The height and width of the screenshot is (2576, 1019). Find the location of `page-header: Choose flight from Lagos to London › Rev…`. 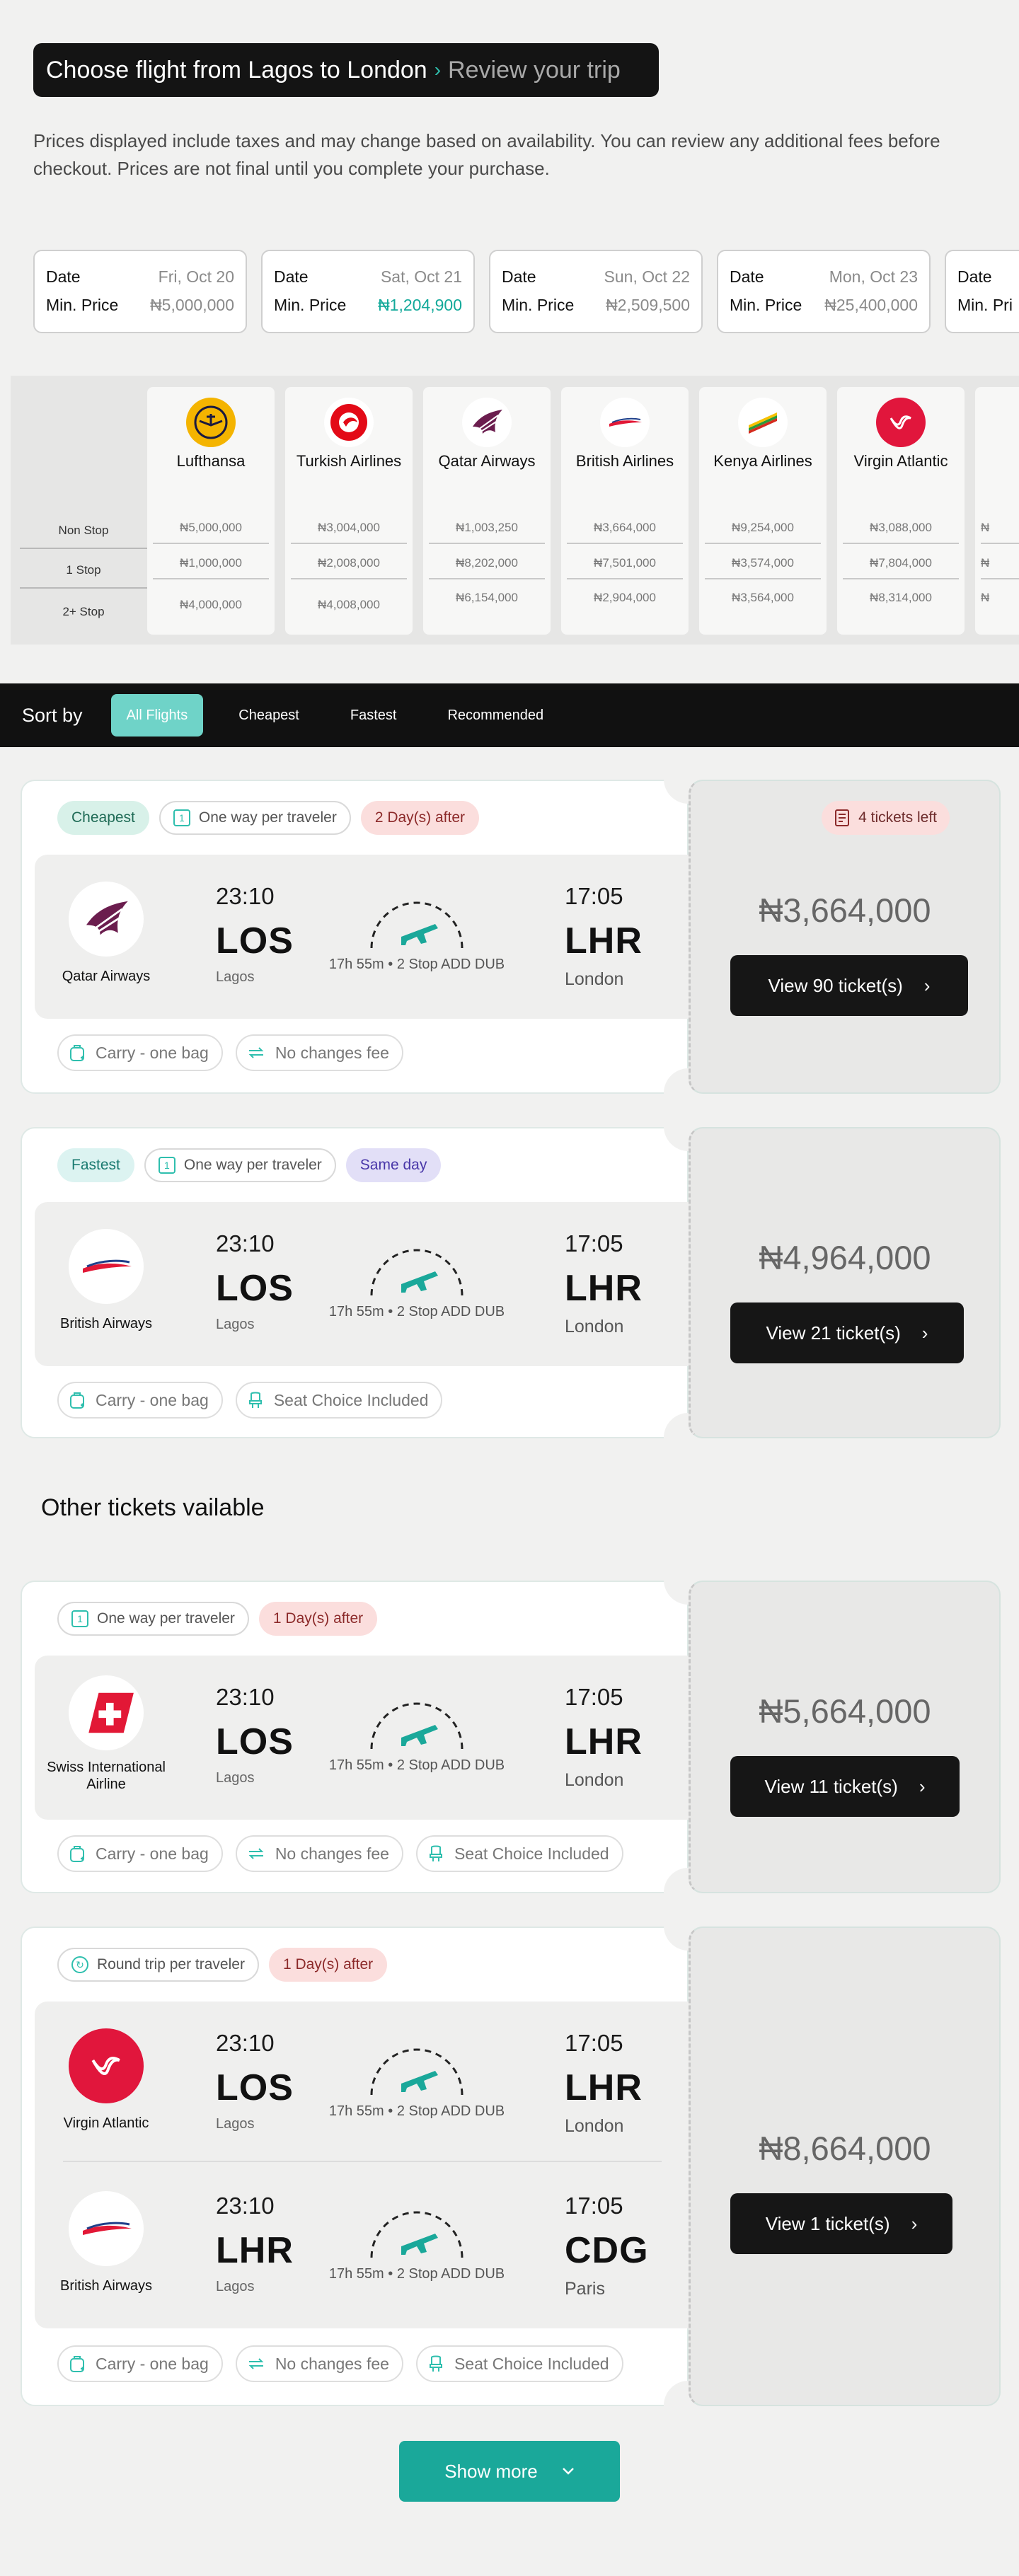

page-header: Choose flight from Lagos to London › Rev… is located at coordinates (346, 70).